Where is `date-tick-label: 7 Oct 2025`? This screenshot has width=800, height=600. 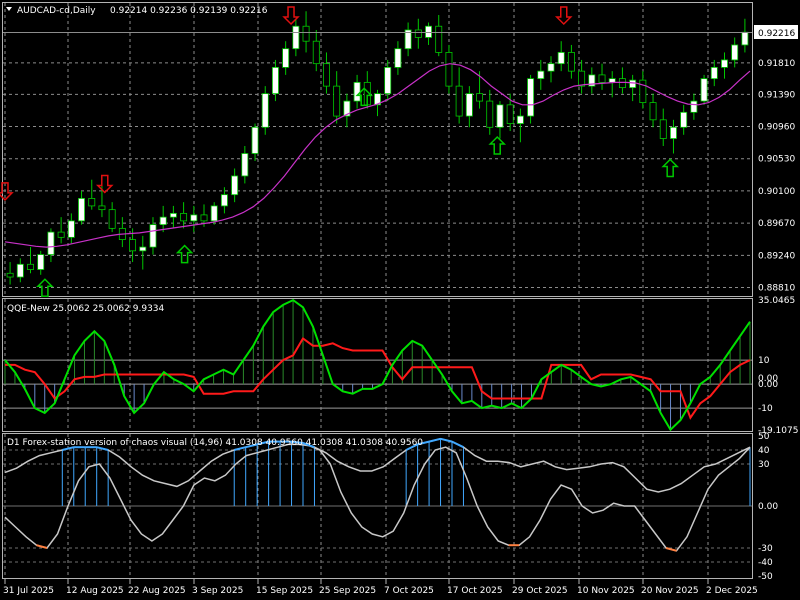
date-tick-label: 7 Oct 2025 is located at coordinates (409, 591).